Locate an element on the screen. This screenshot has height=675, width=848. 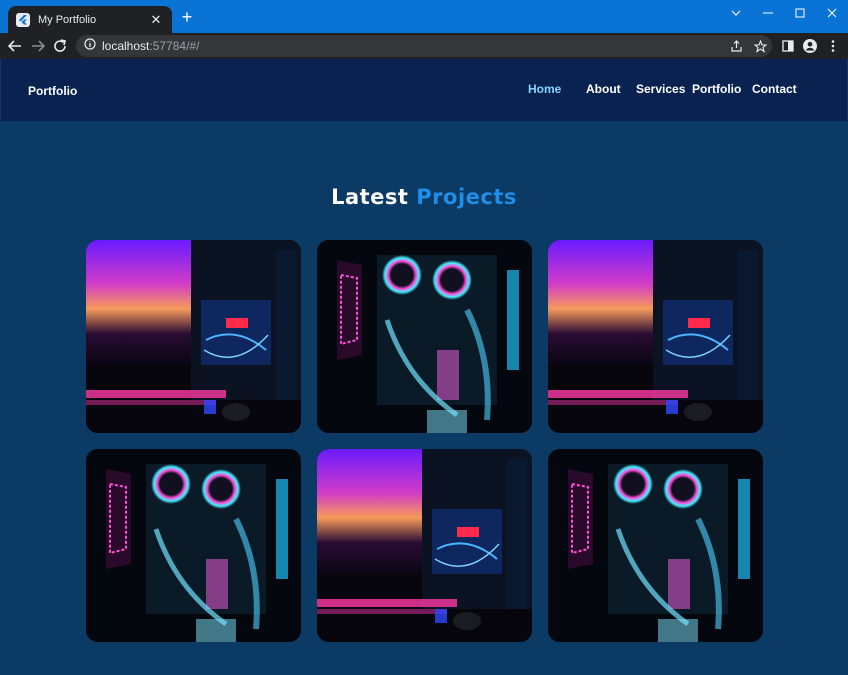
site-brand: Portfolio is located at coordinates (52, 91).